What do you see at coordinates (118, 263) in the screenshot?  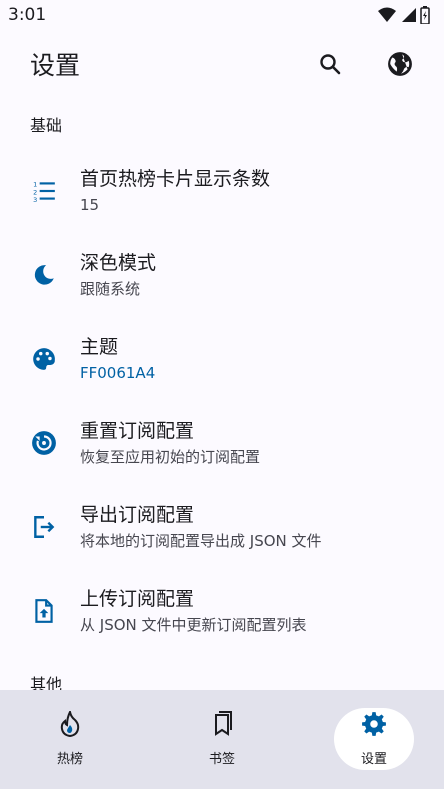 I see `setting-title: 深色模式` at bounding box center [118, 263].